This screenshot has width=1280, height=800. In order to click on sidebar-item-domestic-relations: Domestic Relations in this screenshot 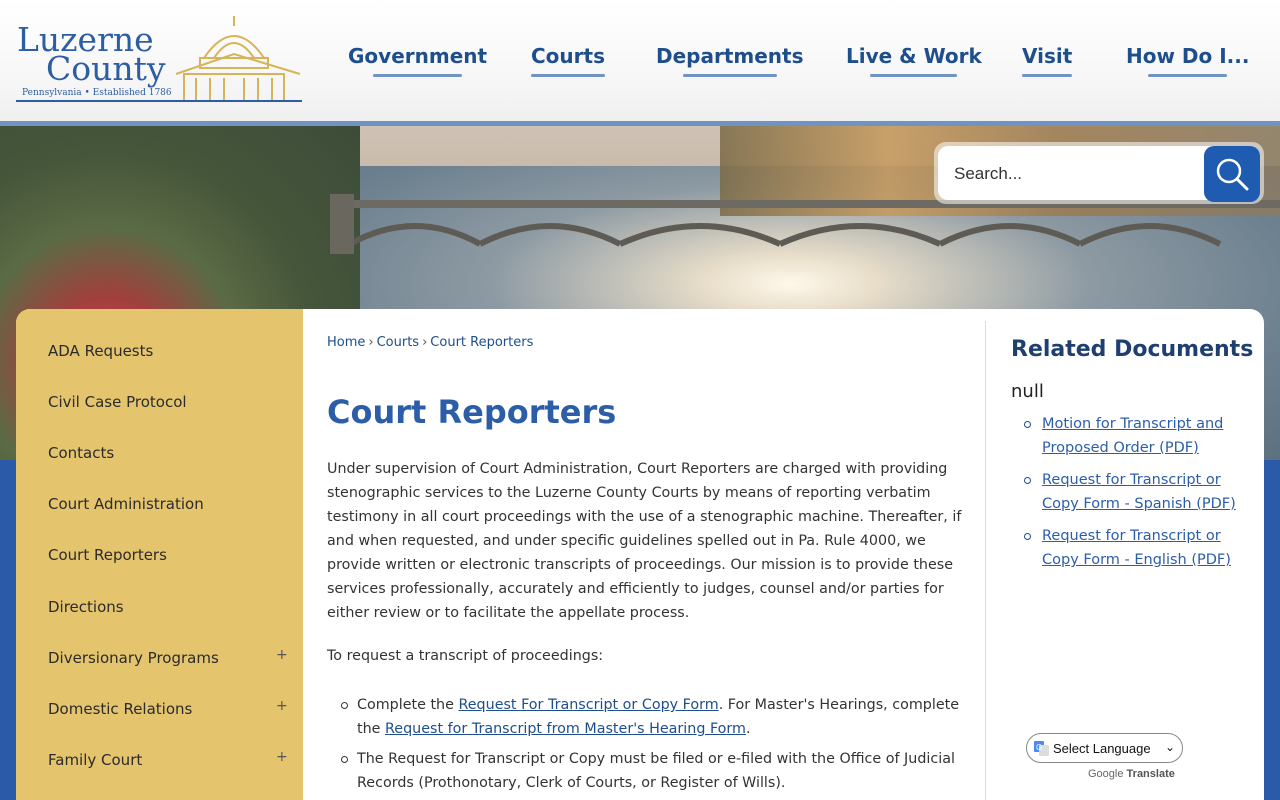, I will do `click(168, 709)`.